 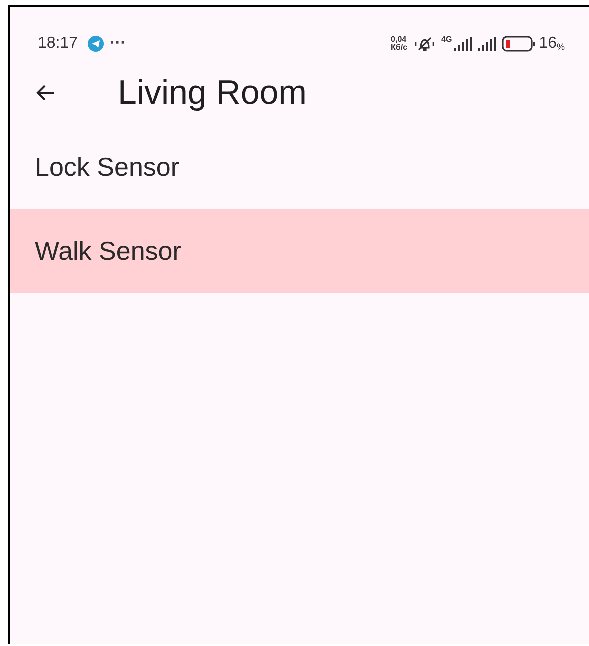 What do you see at coordinates (399, 48) in the screenshot?
I see `speed-unit: Кб/с` at bounding box center [399, 48].